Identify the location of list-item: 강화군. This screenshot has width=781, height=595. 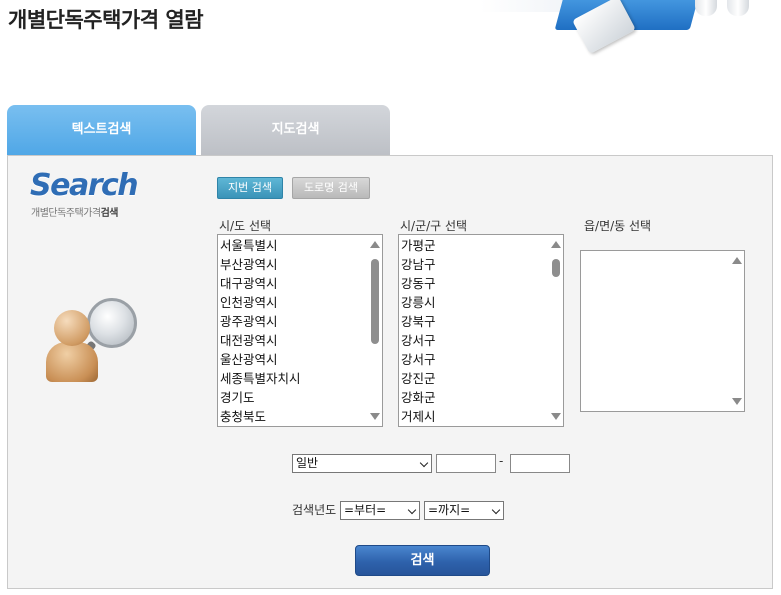
(482, 397).